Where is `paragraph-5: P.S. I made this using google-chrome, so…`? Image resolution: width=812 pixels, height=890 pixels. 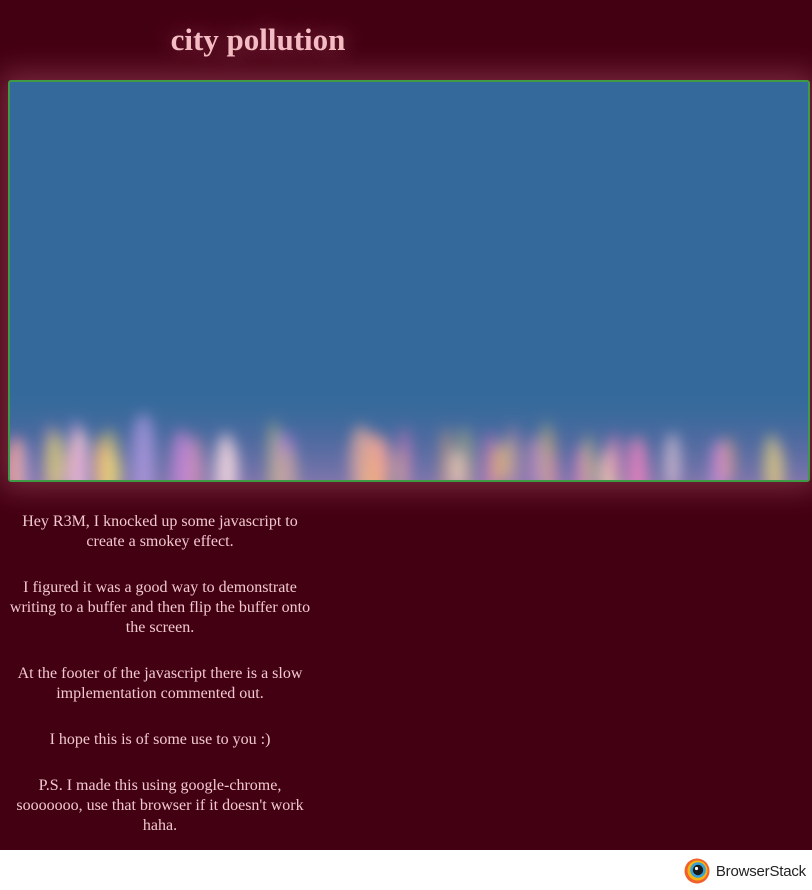 paragraph-5: P.S. I made this using google-chrome, so… is located at coordinates (160, 805).